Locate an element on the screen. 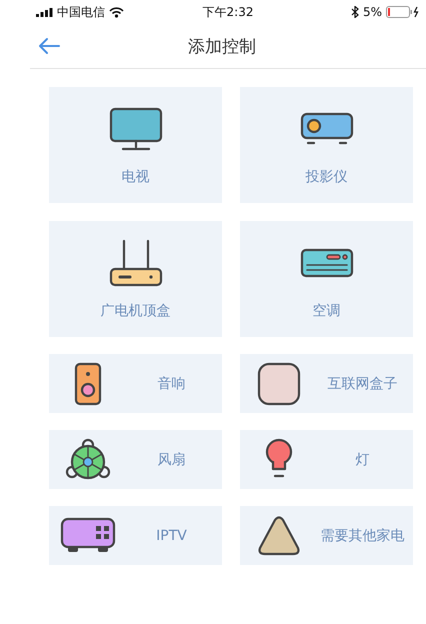 The height and width of the screenshot is (624, 426). device-label: 空调 is located at coordinates (326, 311).